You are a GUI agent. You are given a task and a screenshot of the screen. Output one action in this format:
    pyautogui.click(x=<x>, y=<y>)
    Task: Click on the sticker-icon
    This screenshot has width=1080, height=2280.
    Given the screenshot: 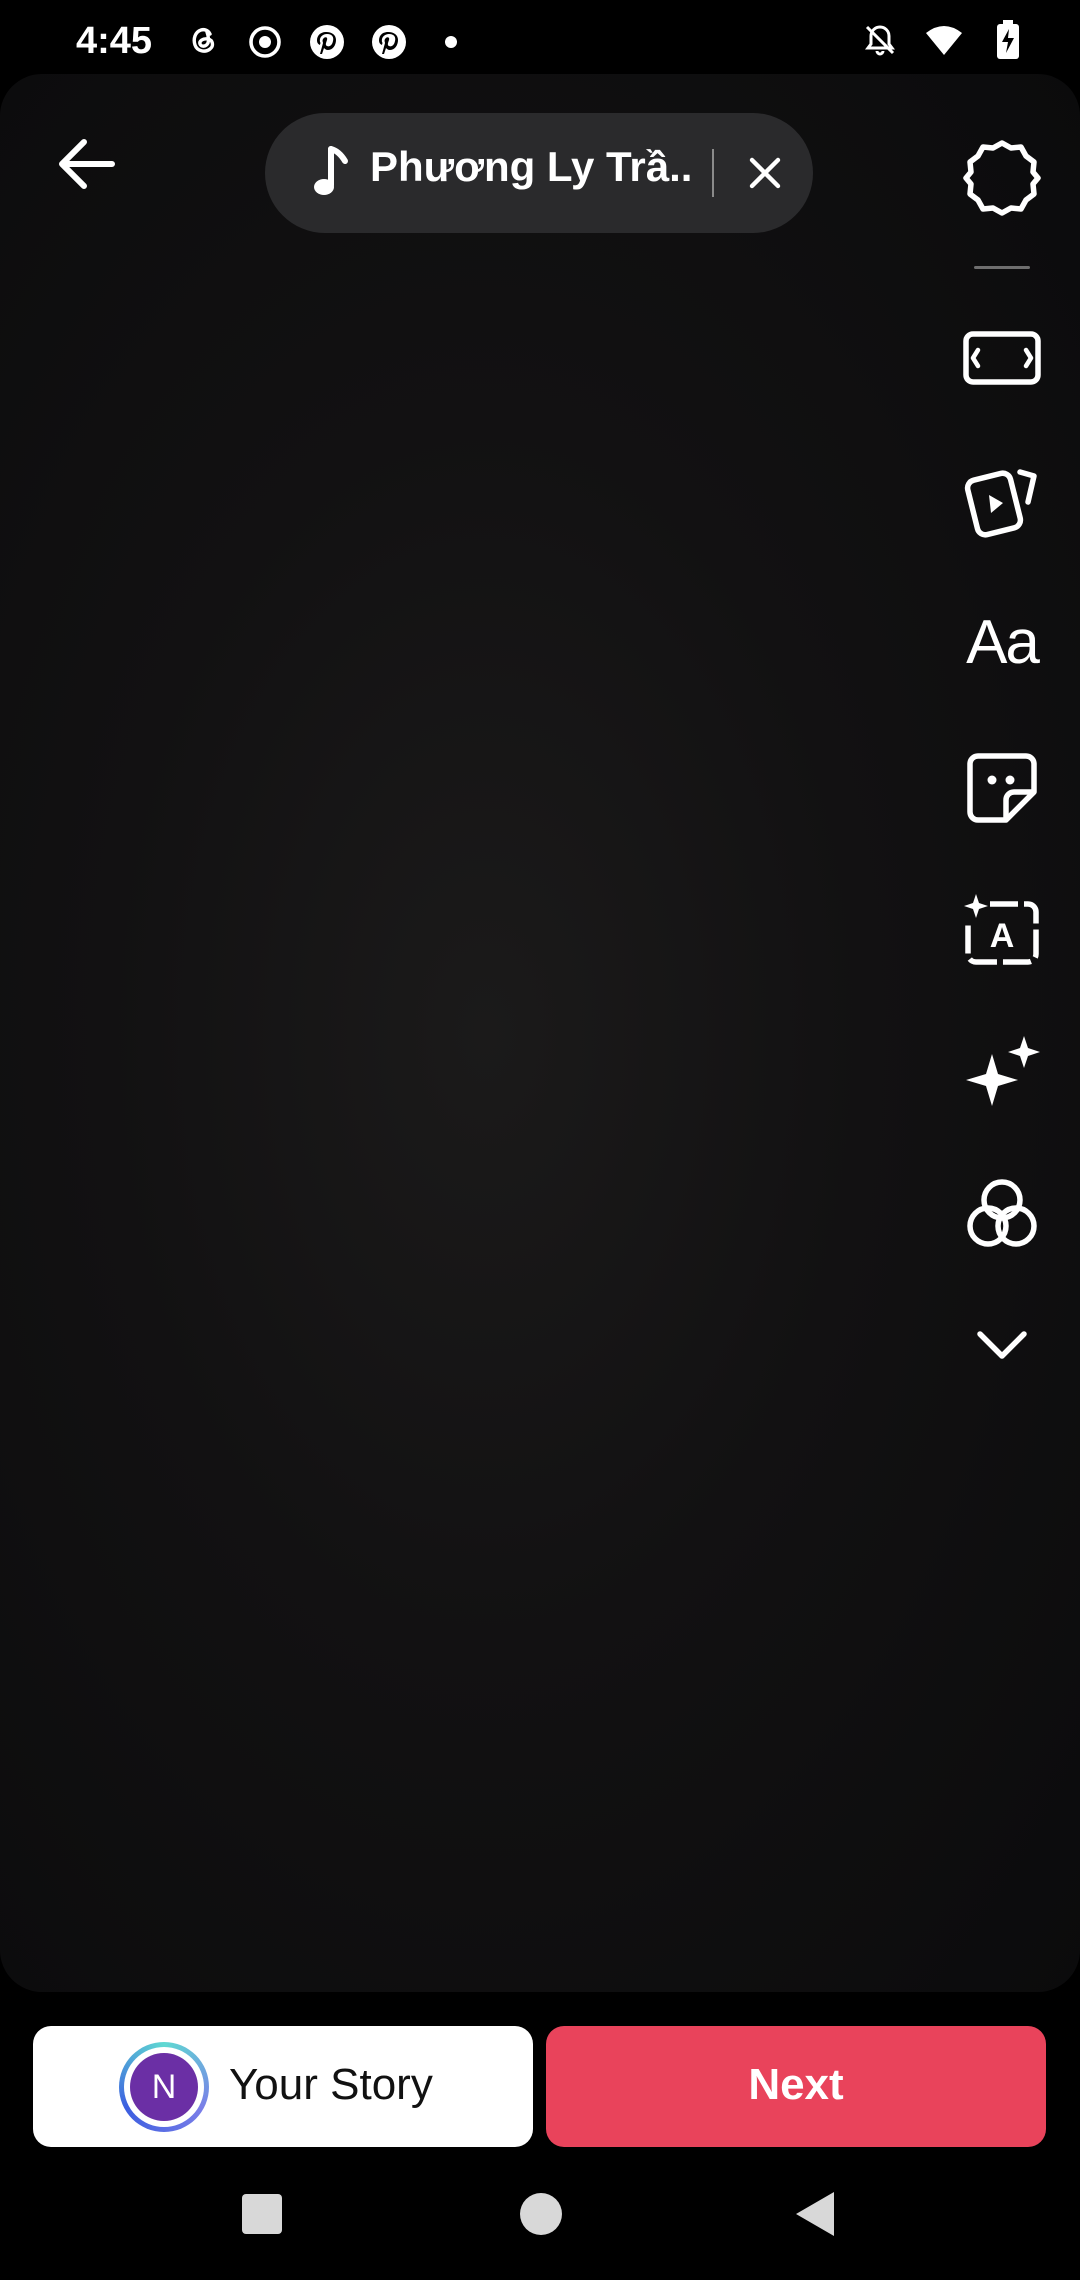 What is the action you would take?
    pyautogui.click(x=1002, y=788)
    